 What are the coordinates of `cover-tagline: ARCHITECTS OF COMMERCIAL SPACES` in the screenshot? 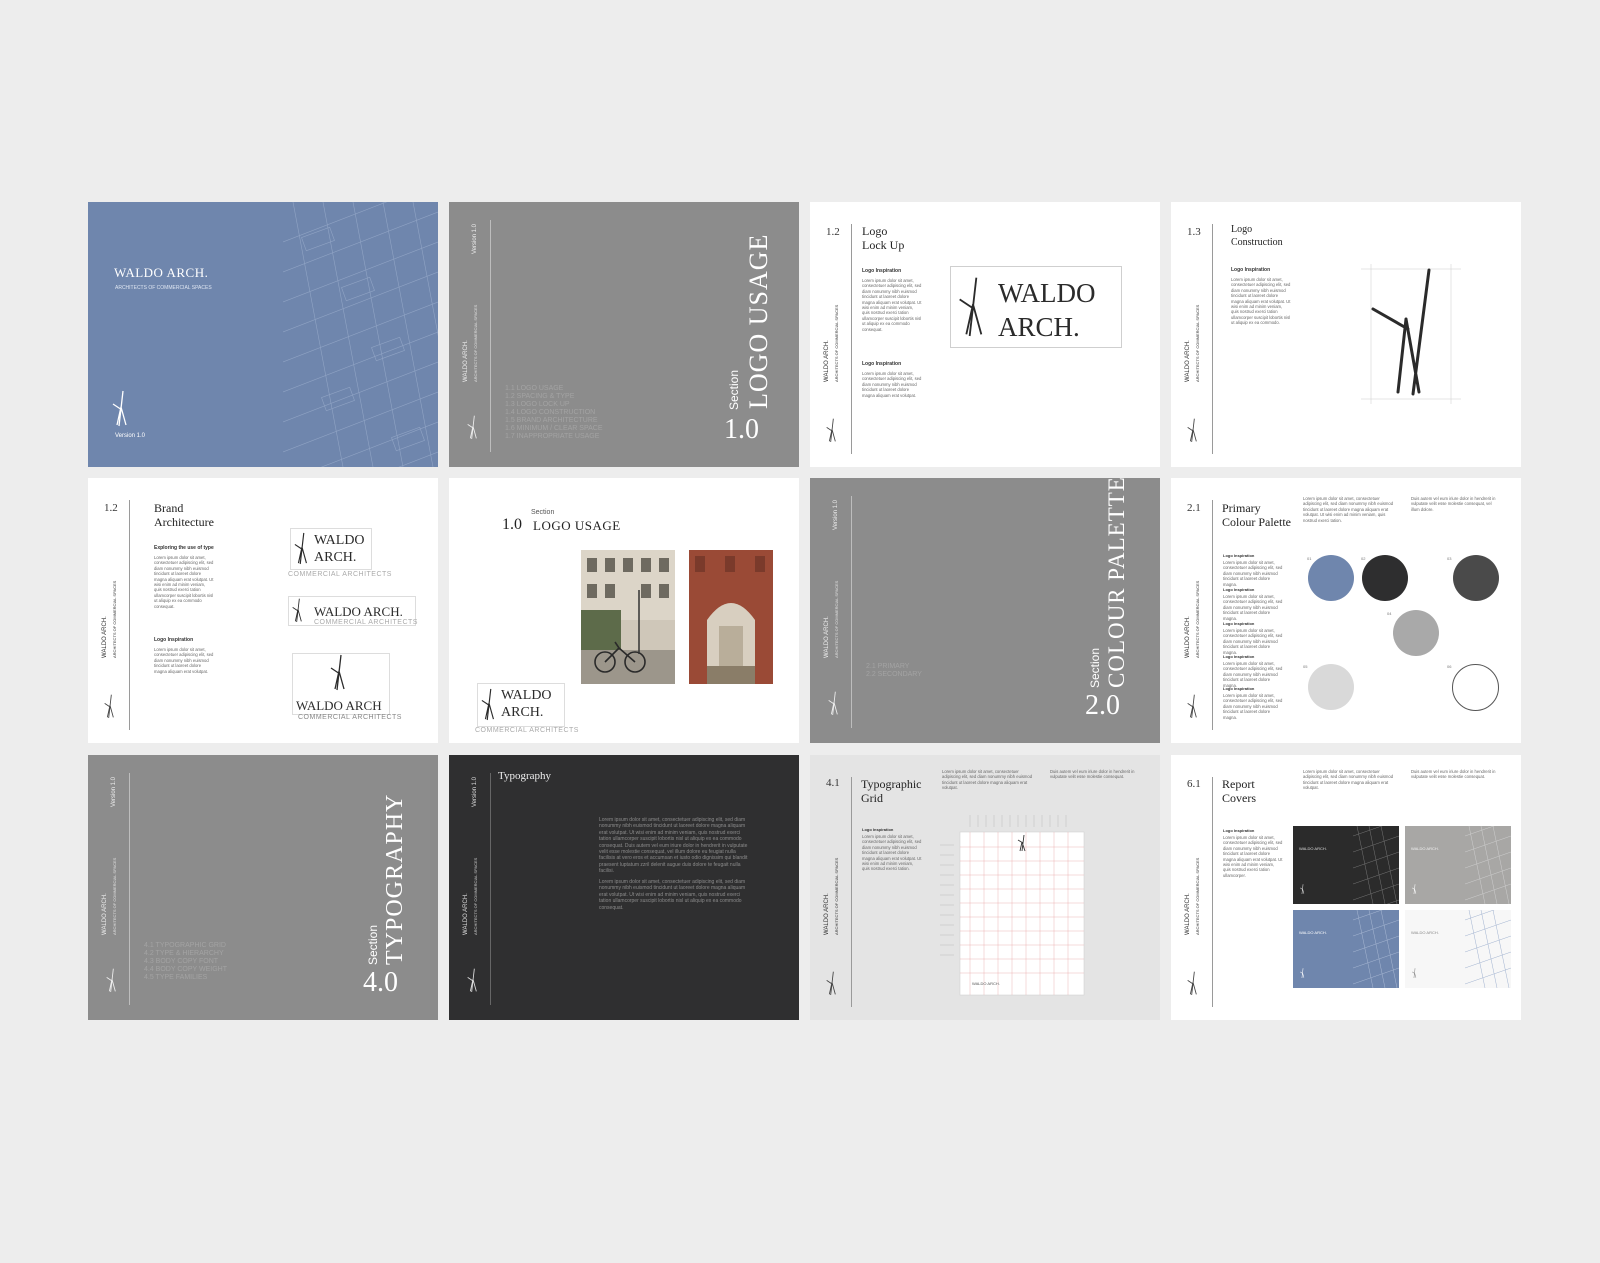 It's located at (163, 288).